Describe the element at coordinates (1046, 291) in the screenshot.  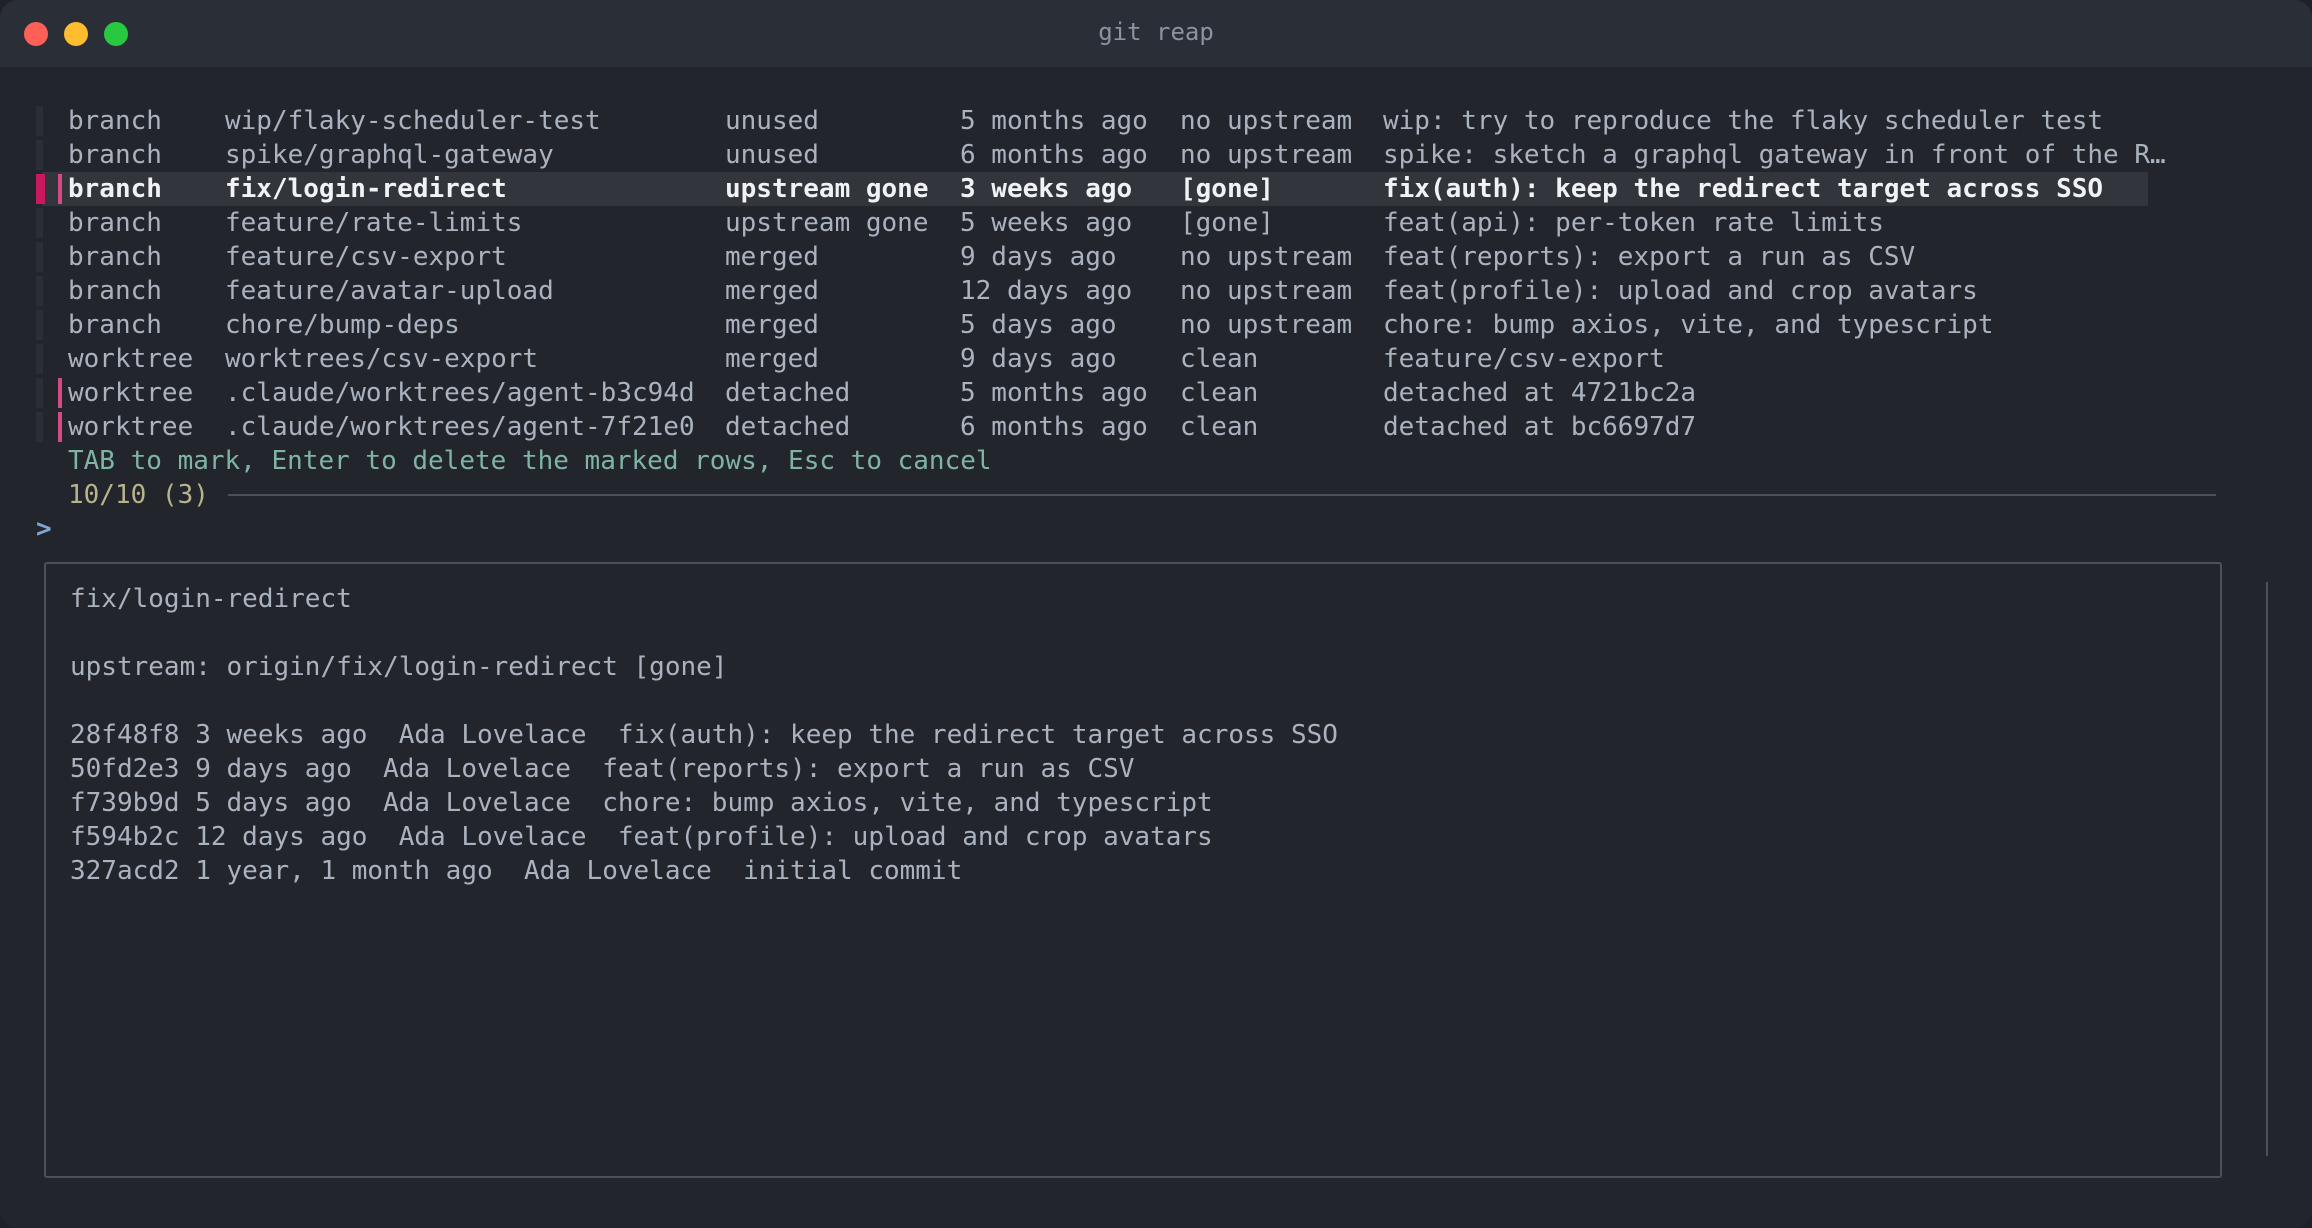
I see `row-age: 12 days ago` at that location.